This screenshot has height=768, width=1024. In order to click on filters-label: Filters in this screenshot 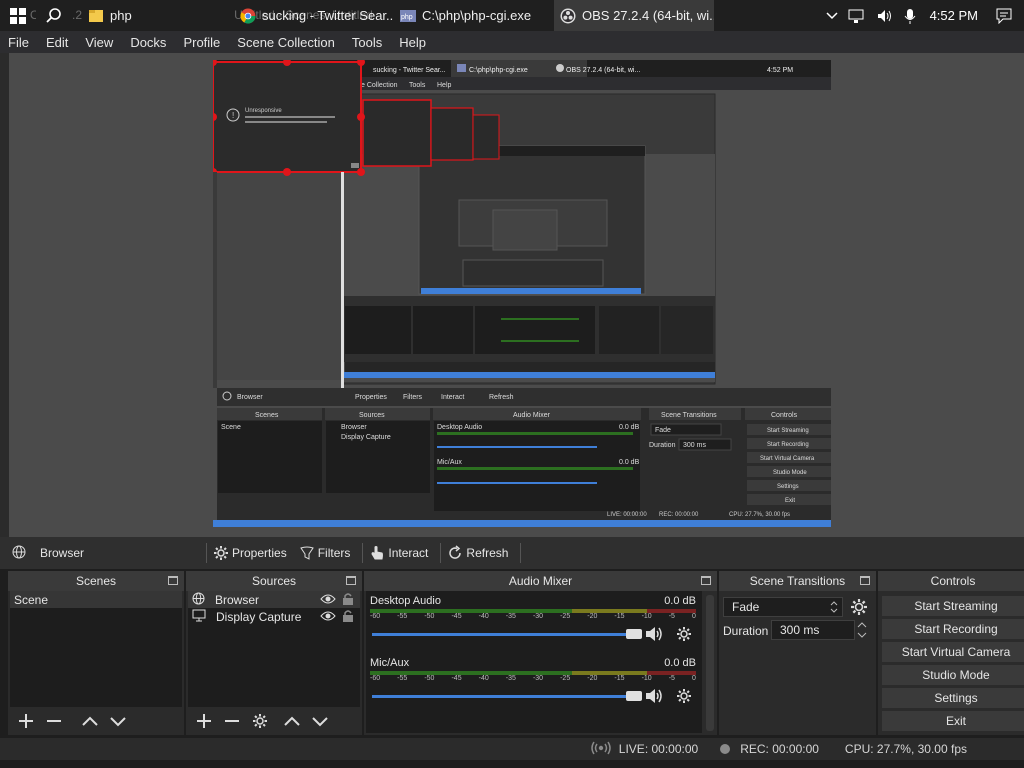, I will do `click(334, 553)`.